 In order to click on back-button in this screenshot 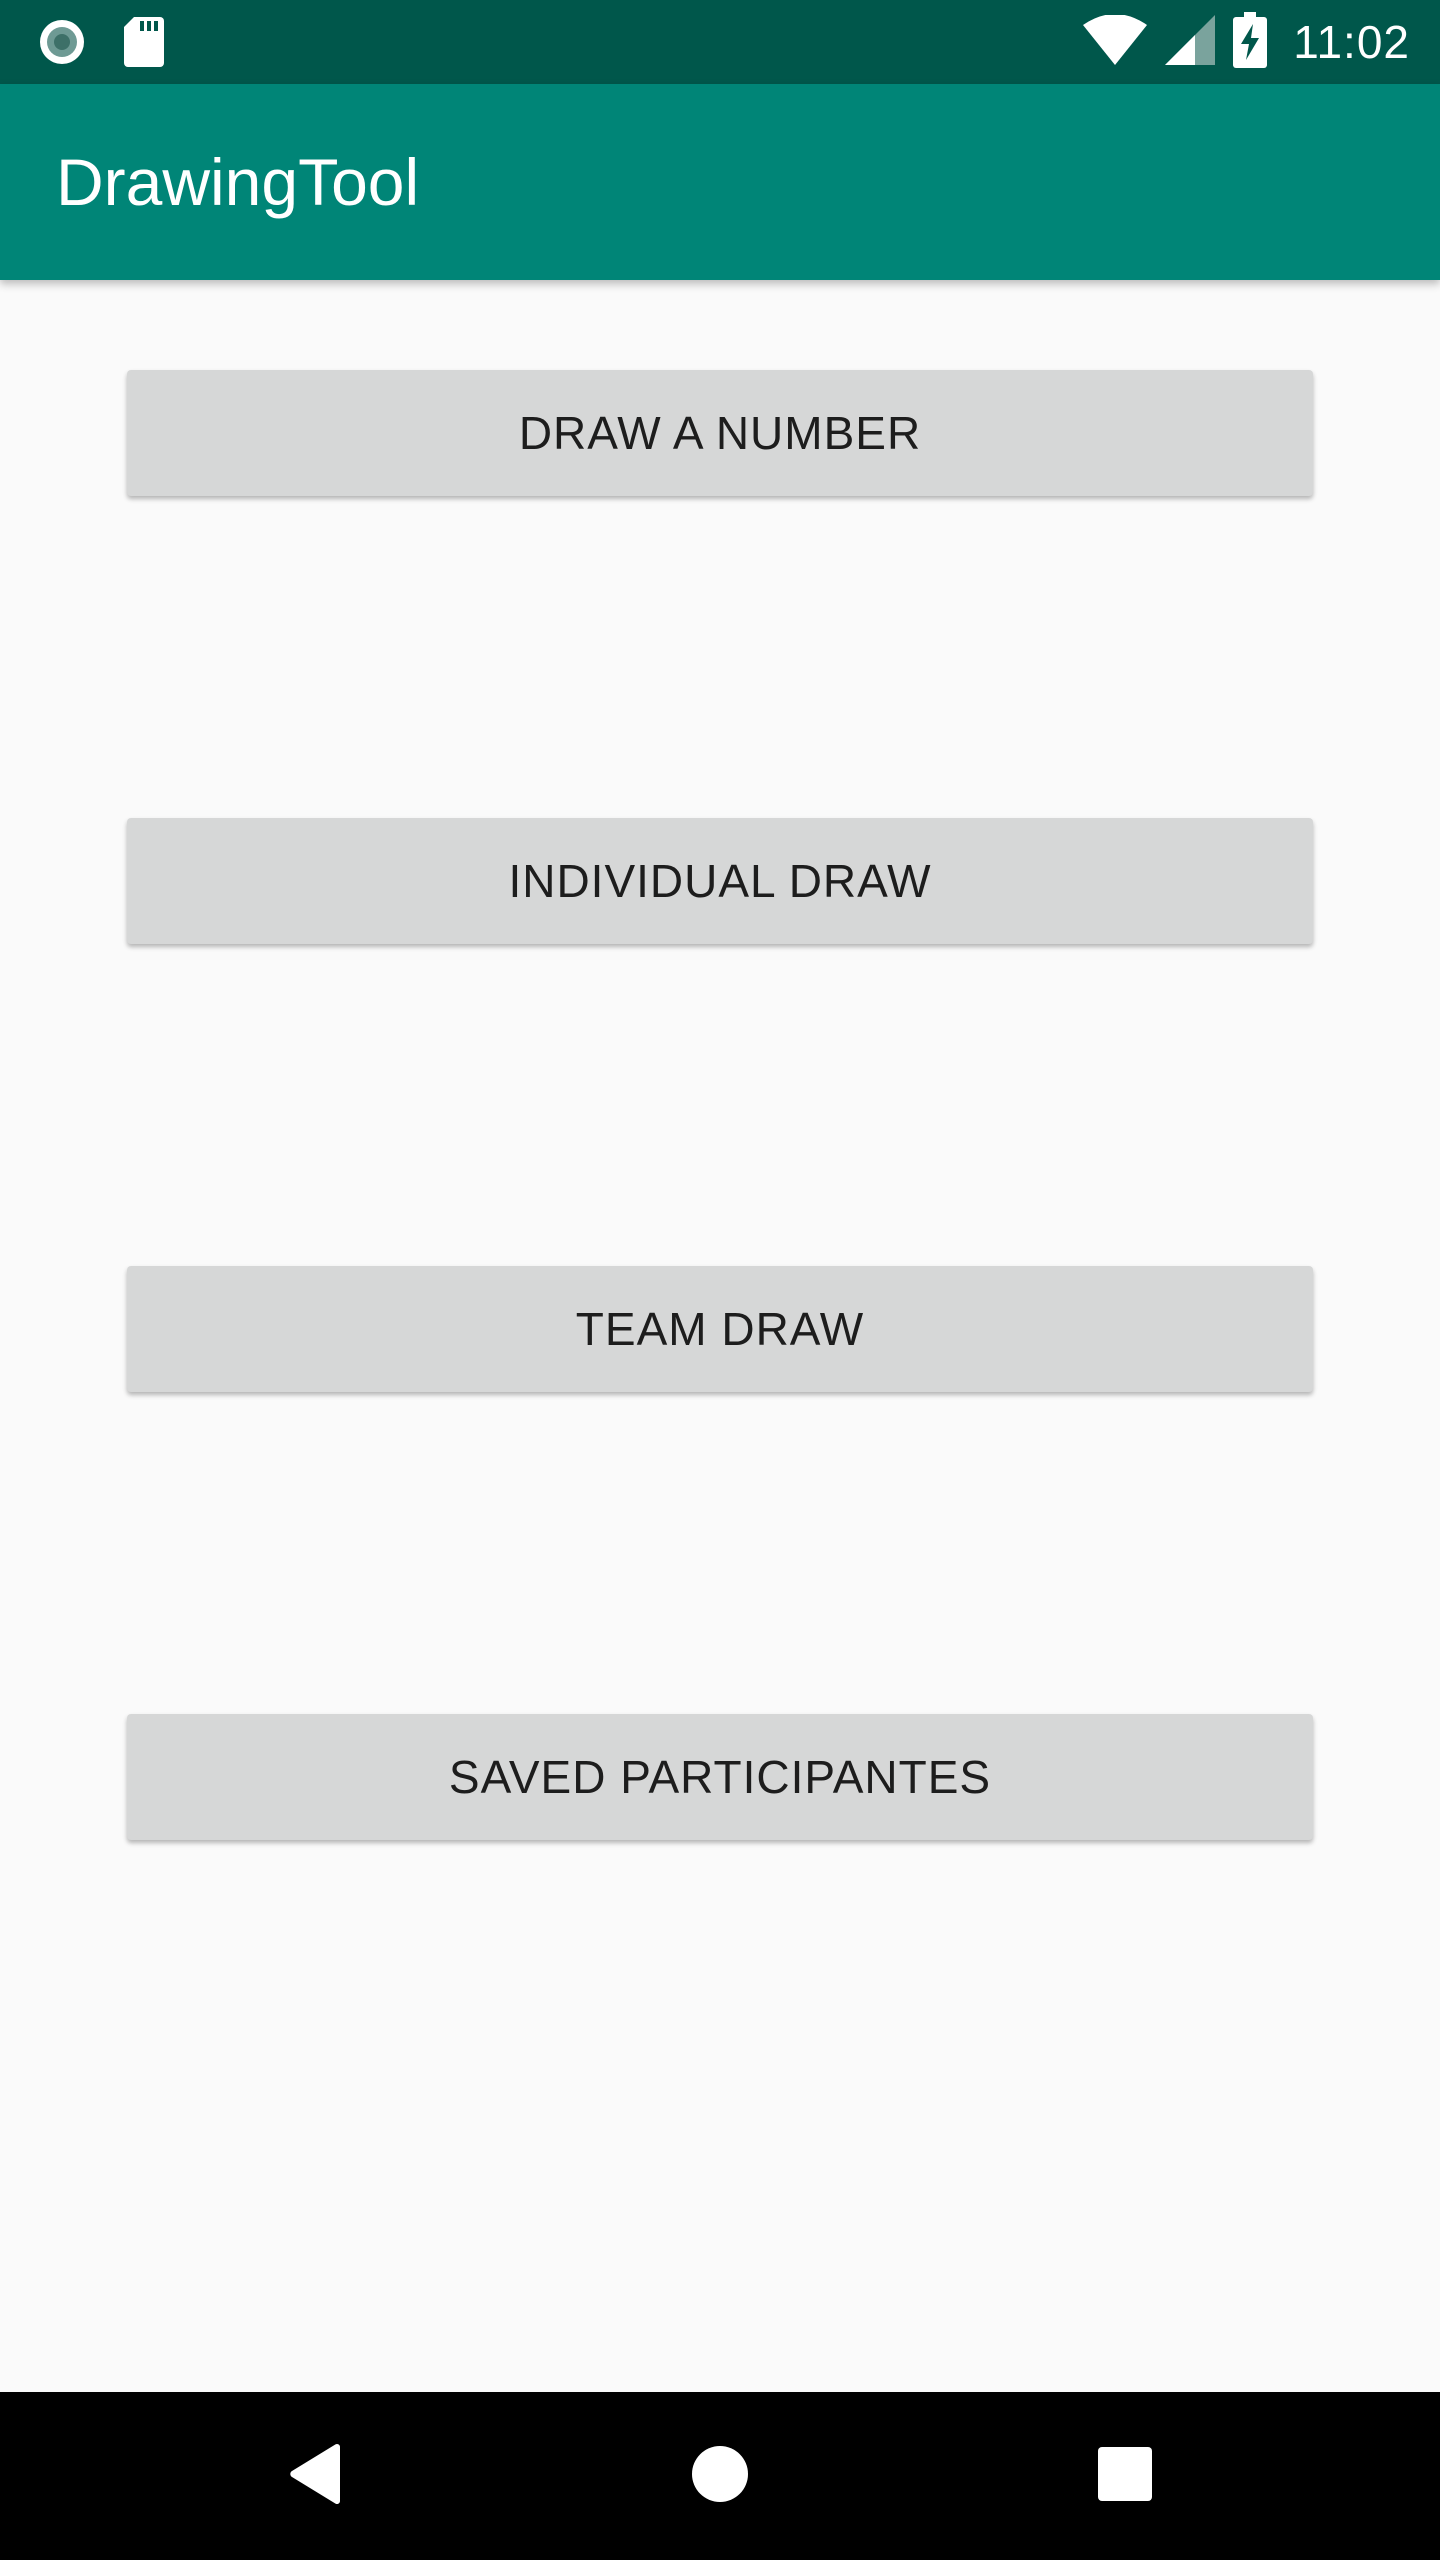, I will do `click(316, 2476)`.